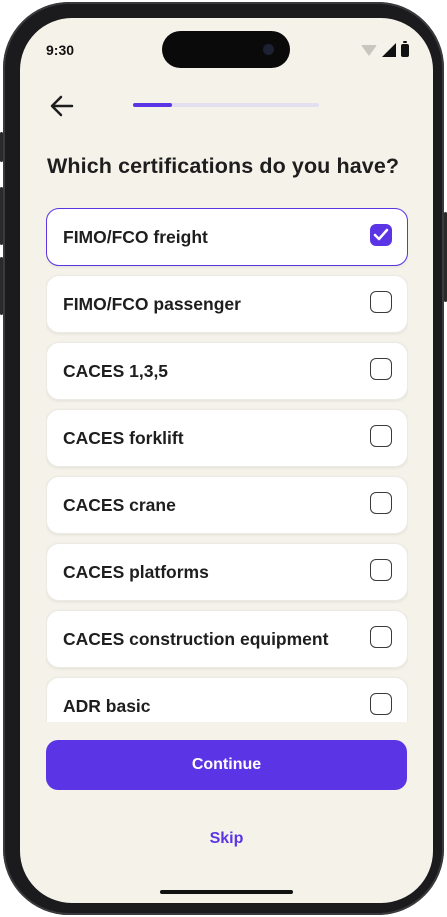 The width and height of the screenshot is (447, 917). What do you see at coordinates (1, 147) in the screenshot?
I see `action-button` at bounding box center [1, 147].